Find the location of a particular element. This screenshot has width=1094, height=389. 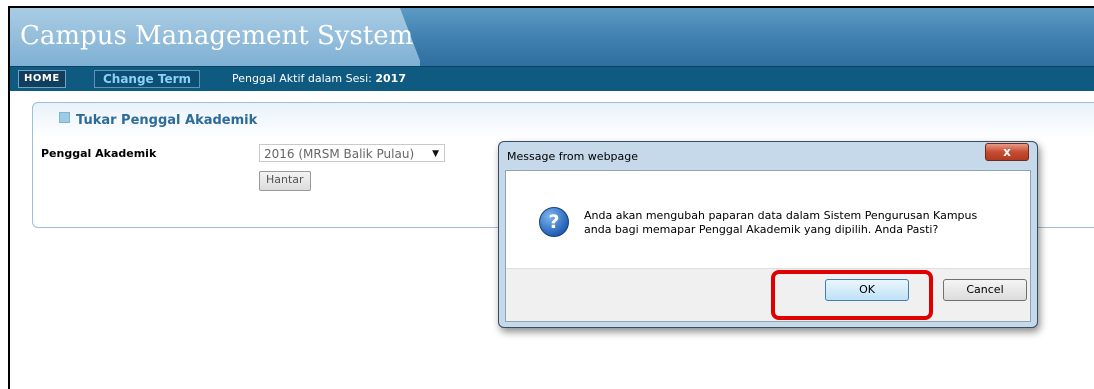

close-icon: x is located at coordinates (1007, 152).